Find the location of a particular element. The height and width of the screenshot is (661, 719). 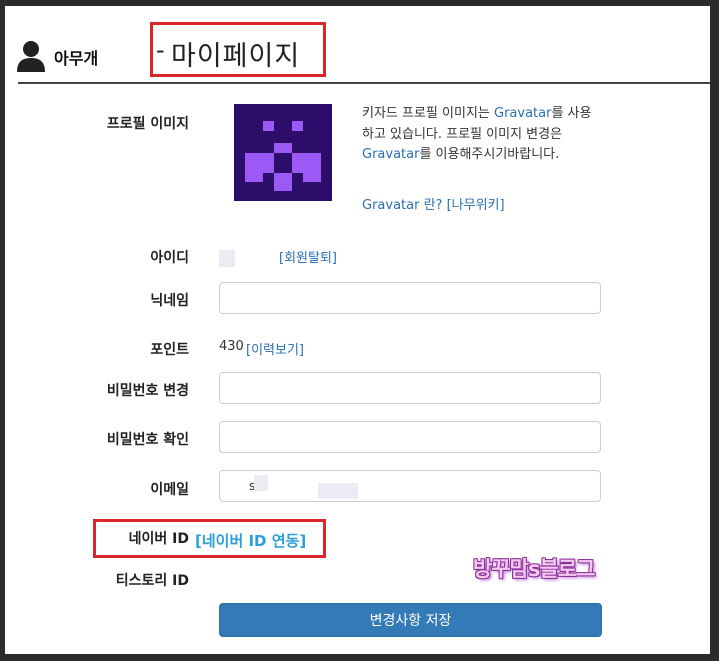

page-header: 아무개 - 마이페이지 is located at coordinates (357, 45).